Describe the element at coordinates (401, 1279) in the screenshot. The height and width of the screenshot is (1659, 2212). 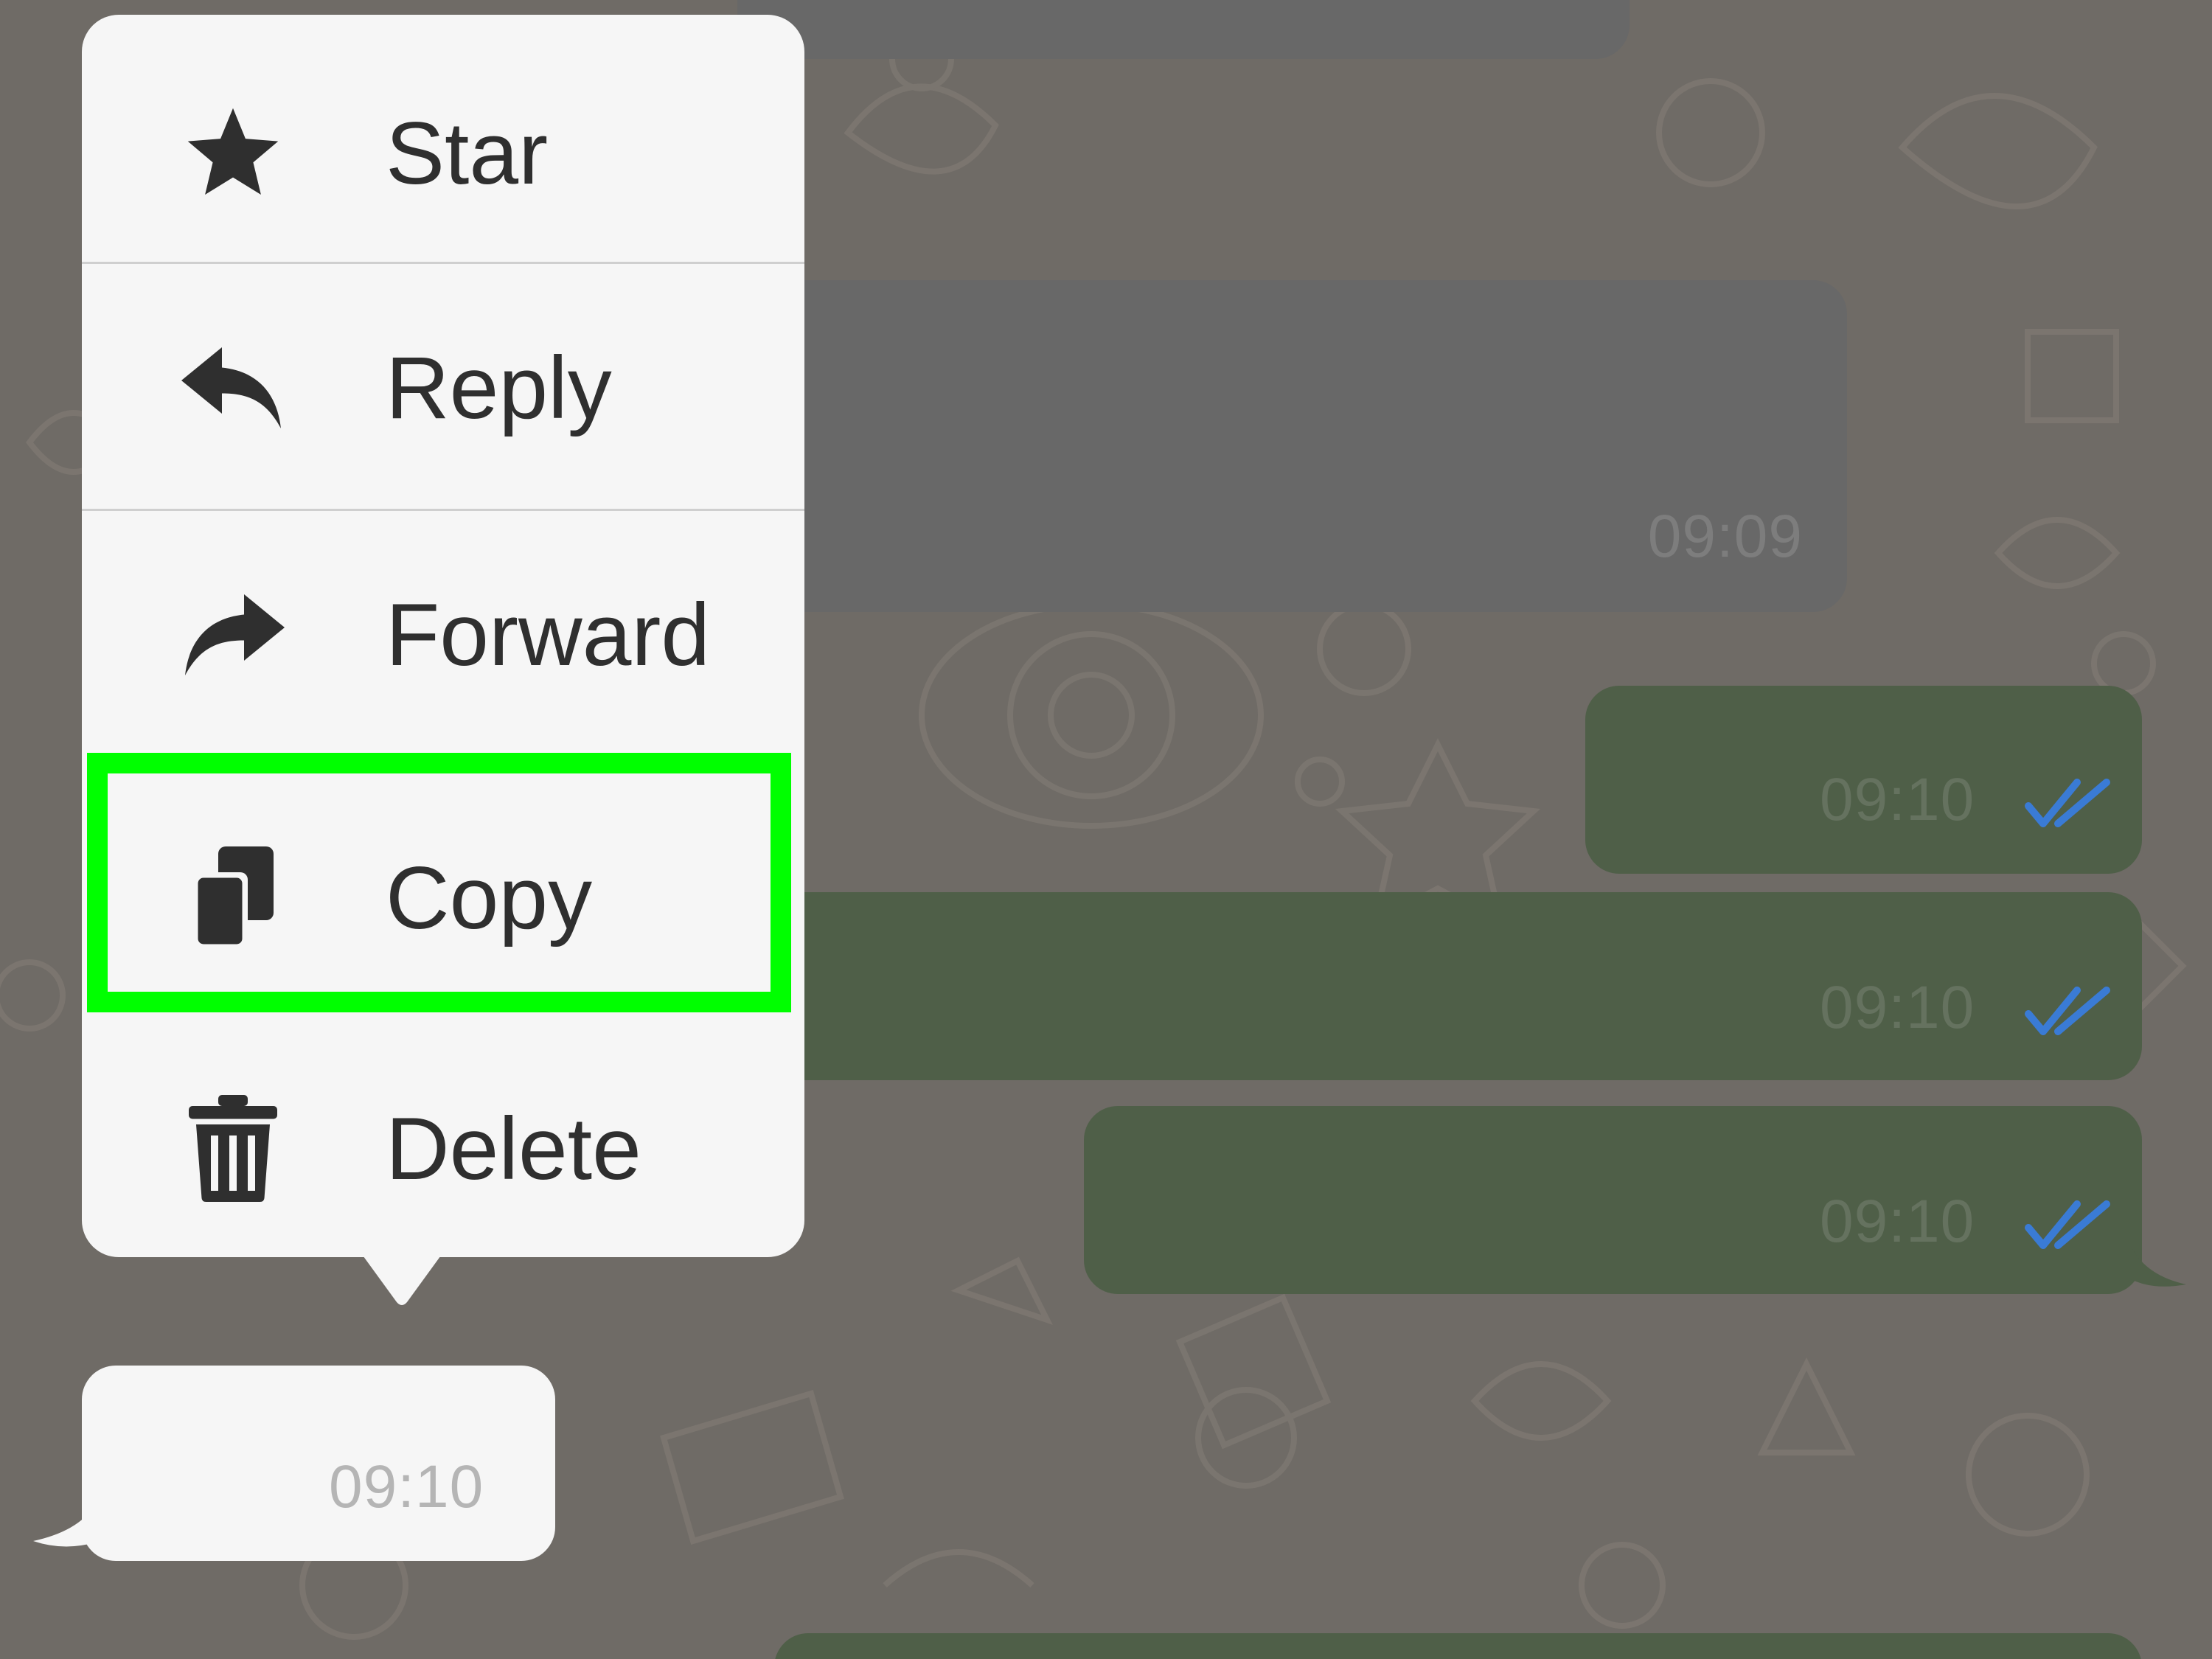
I see `popover-arrow` at that location.